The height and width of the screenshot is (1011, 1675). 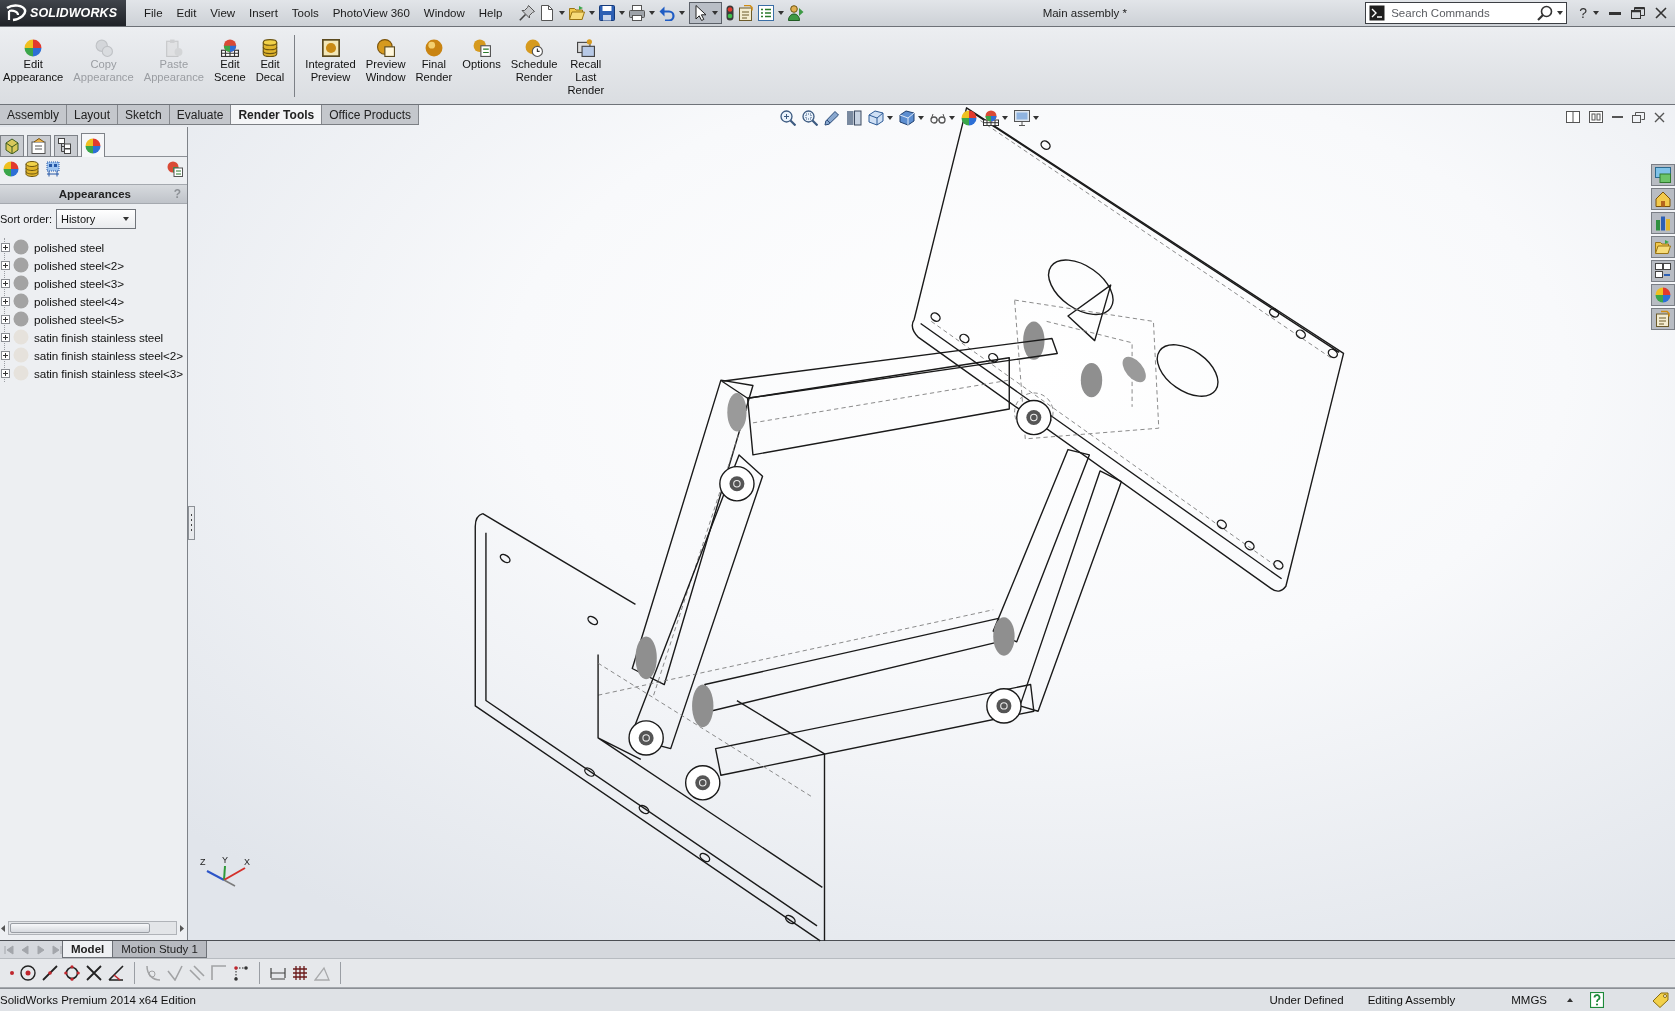 What do you see at coordinates (159, 949) in the screenshot?
I see `bottom-tab: Motion Study 1` at bounding box center [159, 949].